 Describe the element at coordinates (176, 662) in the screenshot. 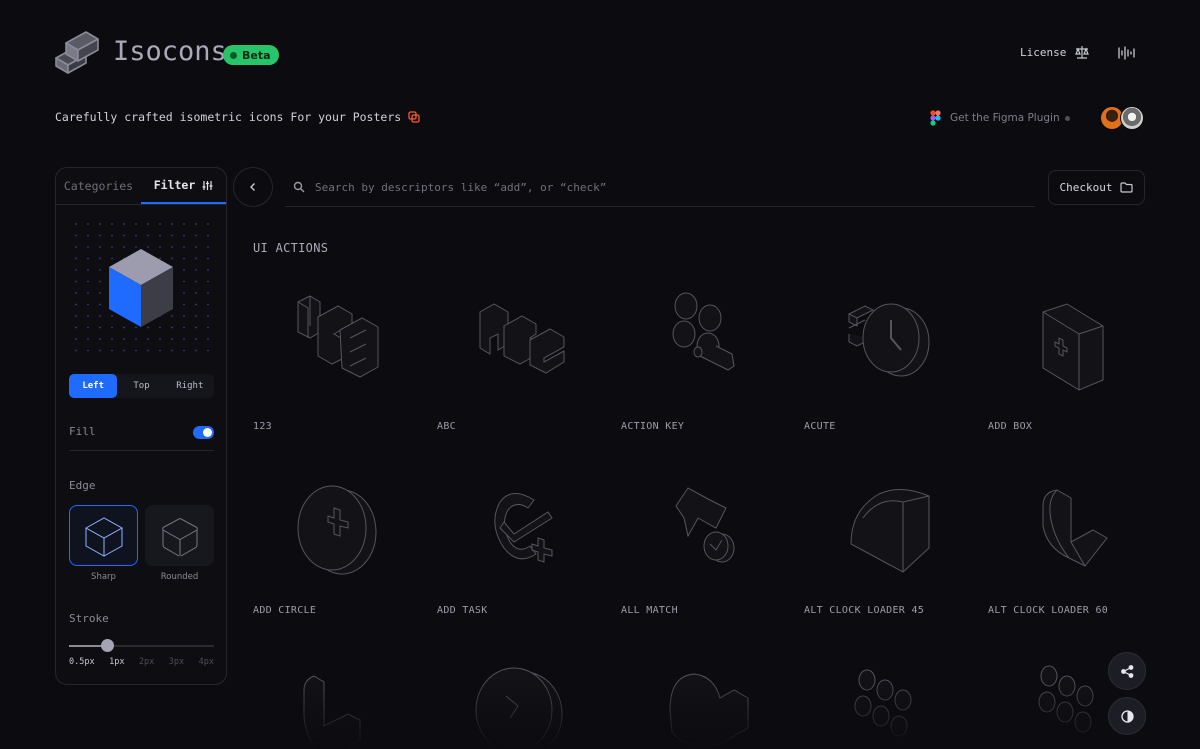

I see `stroke-tick: 3px` at that location.